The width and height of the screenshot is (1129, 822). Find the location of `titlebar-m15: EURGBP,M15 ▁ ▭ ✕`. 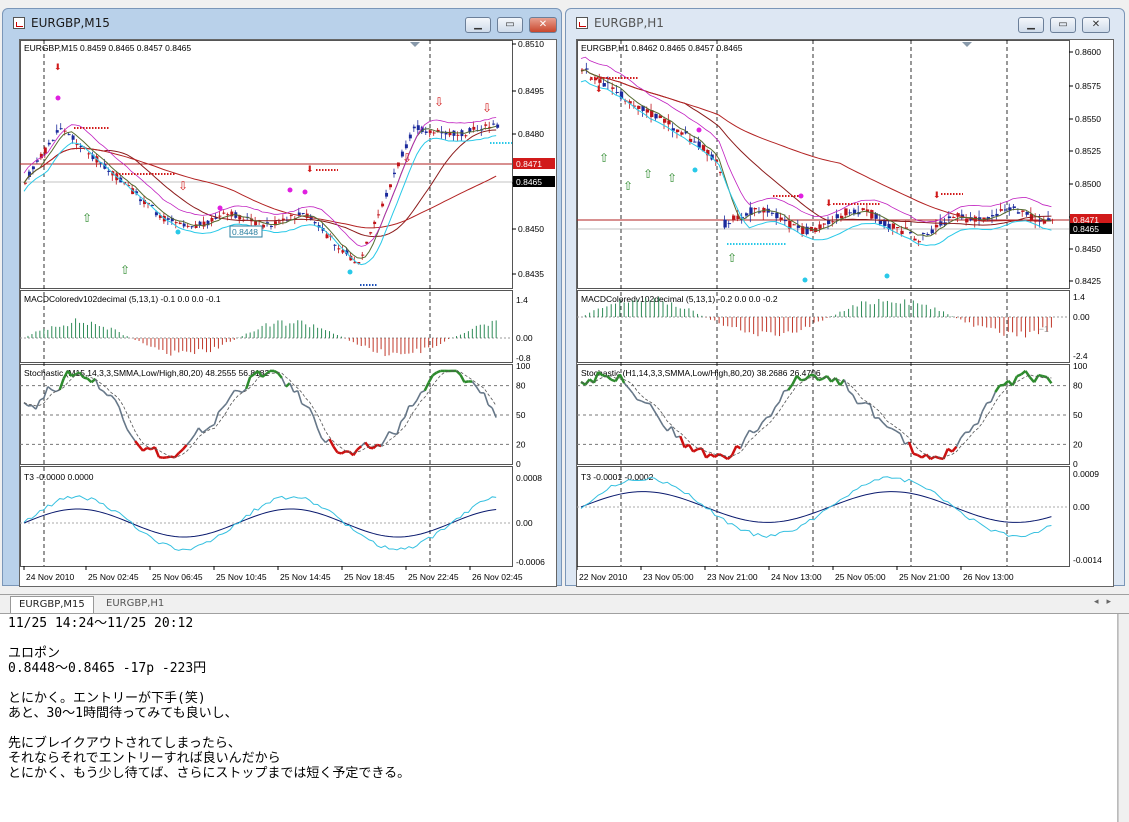

titlebar-m15: EURGBP,M15 ▁ ▭ ✕ is located at coordinates (282, 23).